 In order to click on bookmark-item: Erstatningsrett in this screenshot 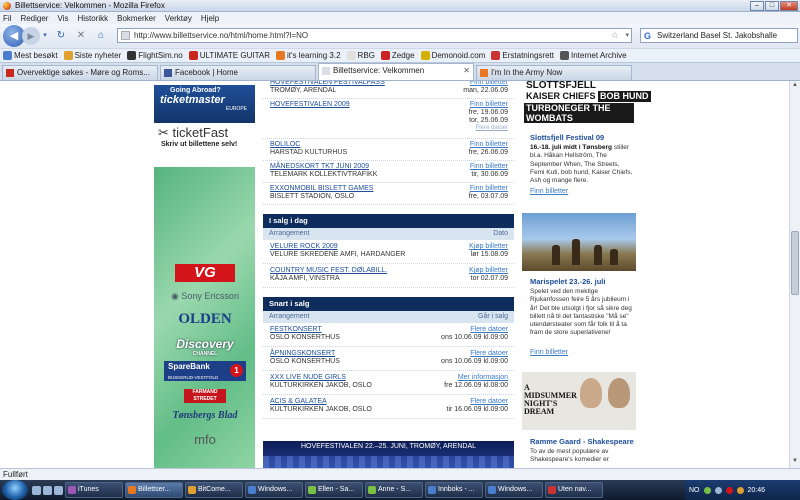, I will do `click(522, 55)`.